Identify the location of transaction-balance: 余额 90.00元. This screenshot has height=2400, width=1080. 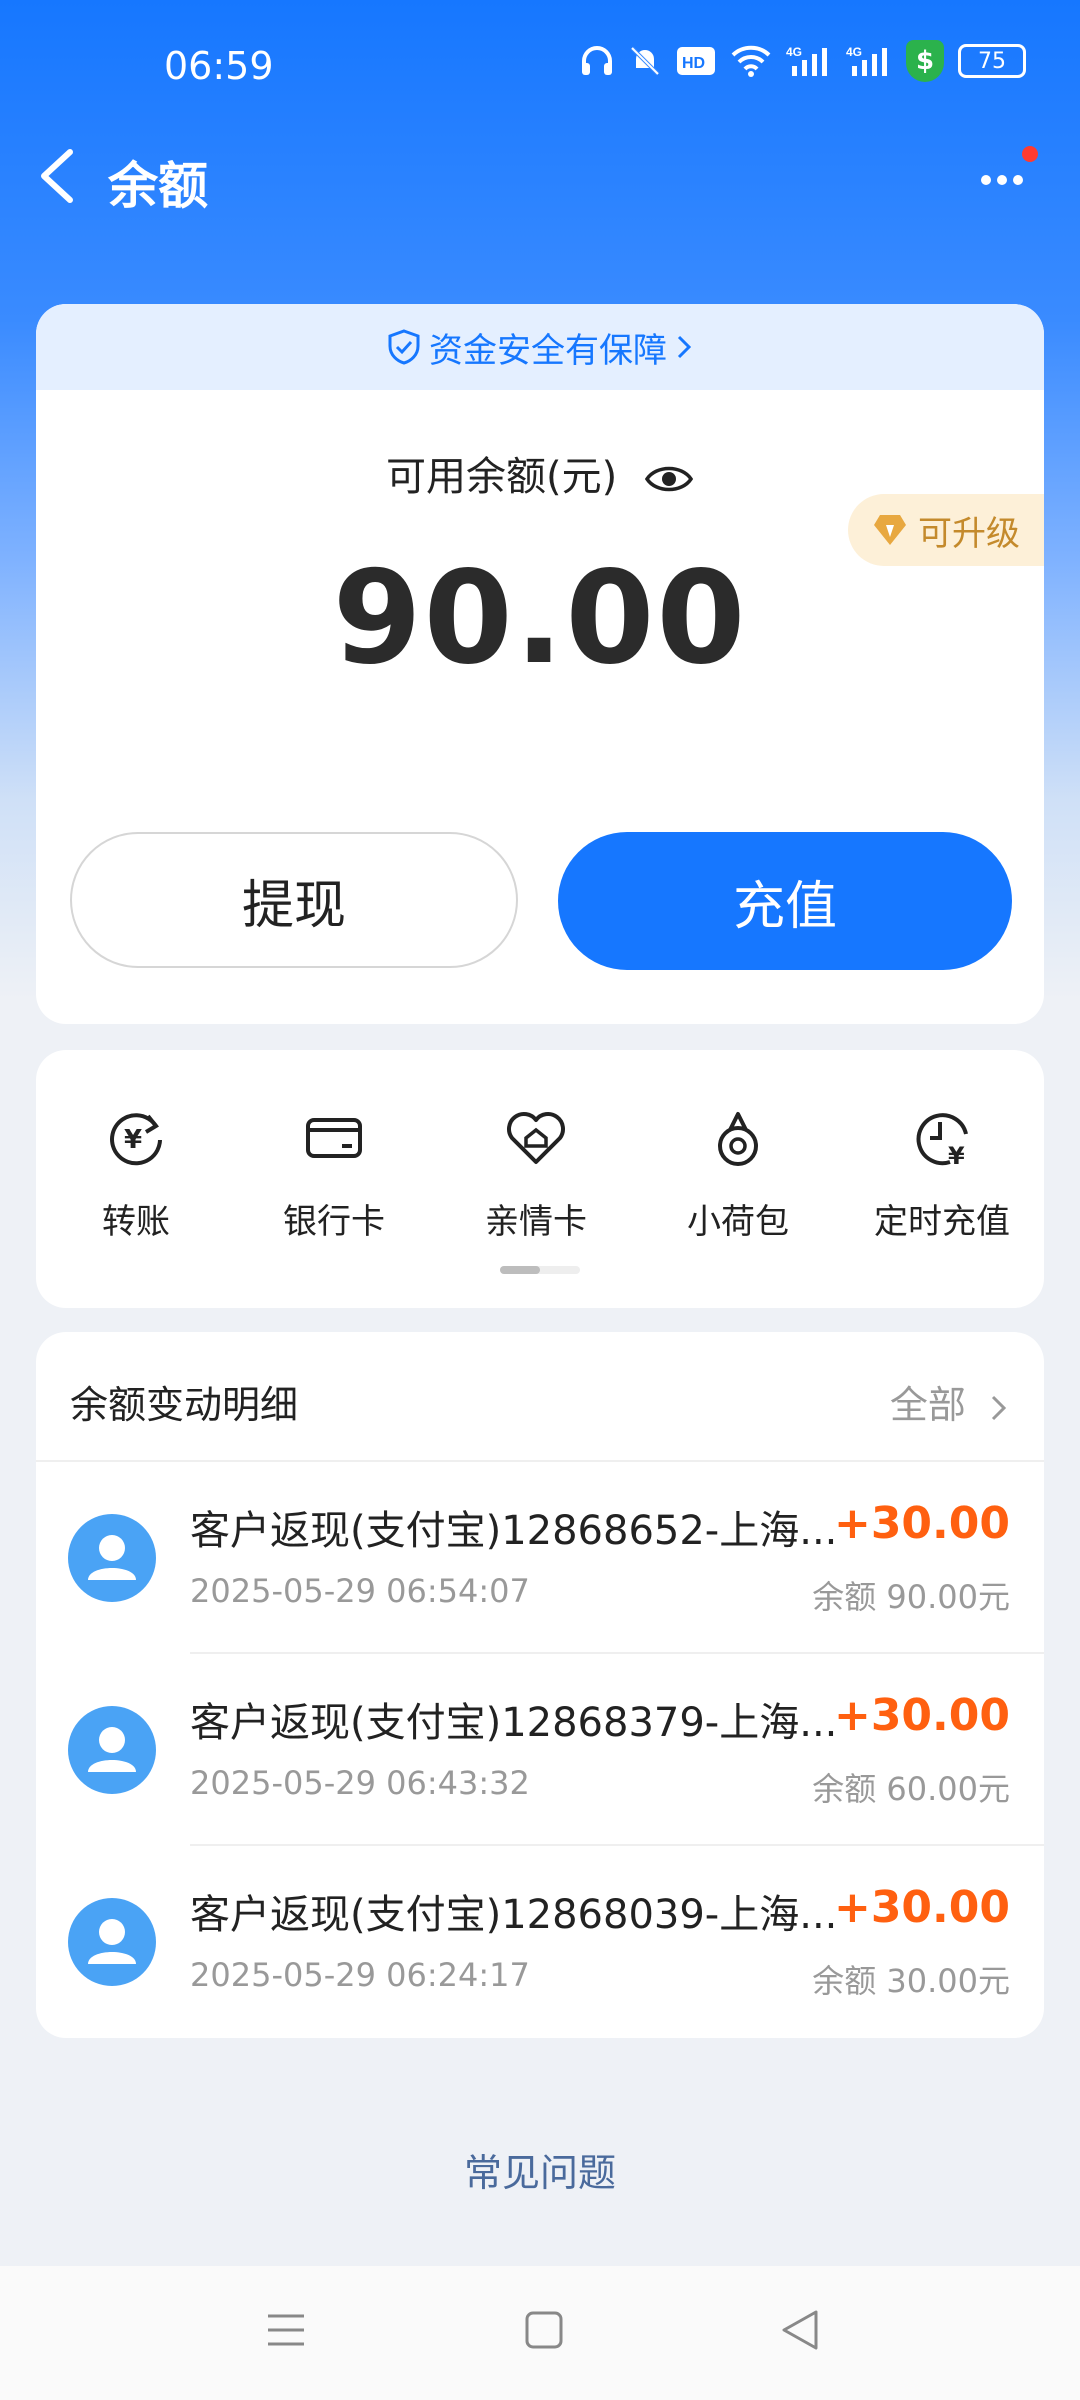
(911, 1597).